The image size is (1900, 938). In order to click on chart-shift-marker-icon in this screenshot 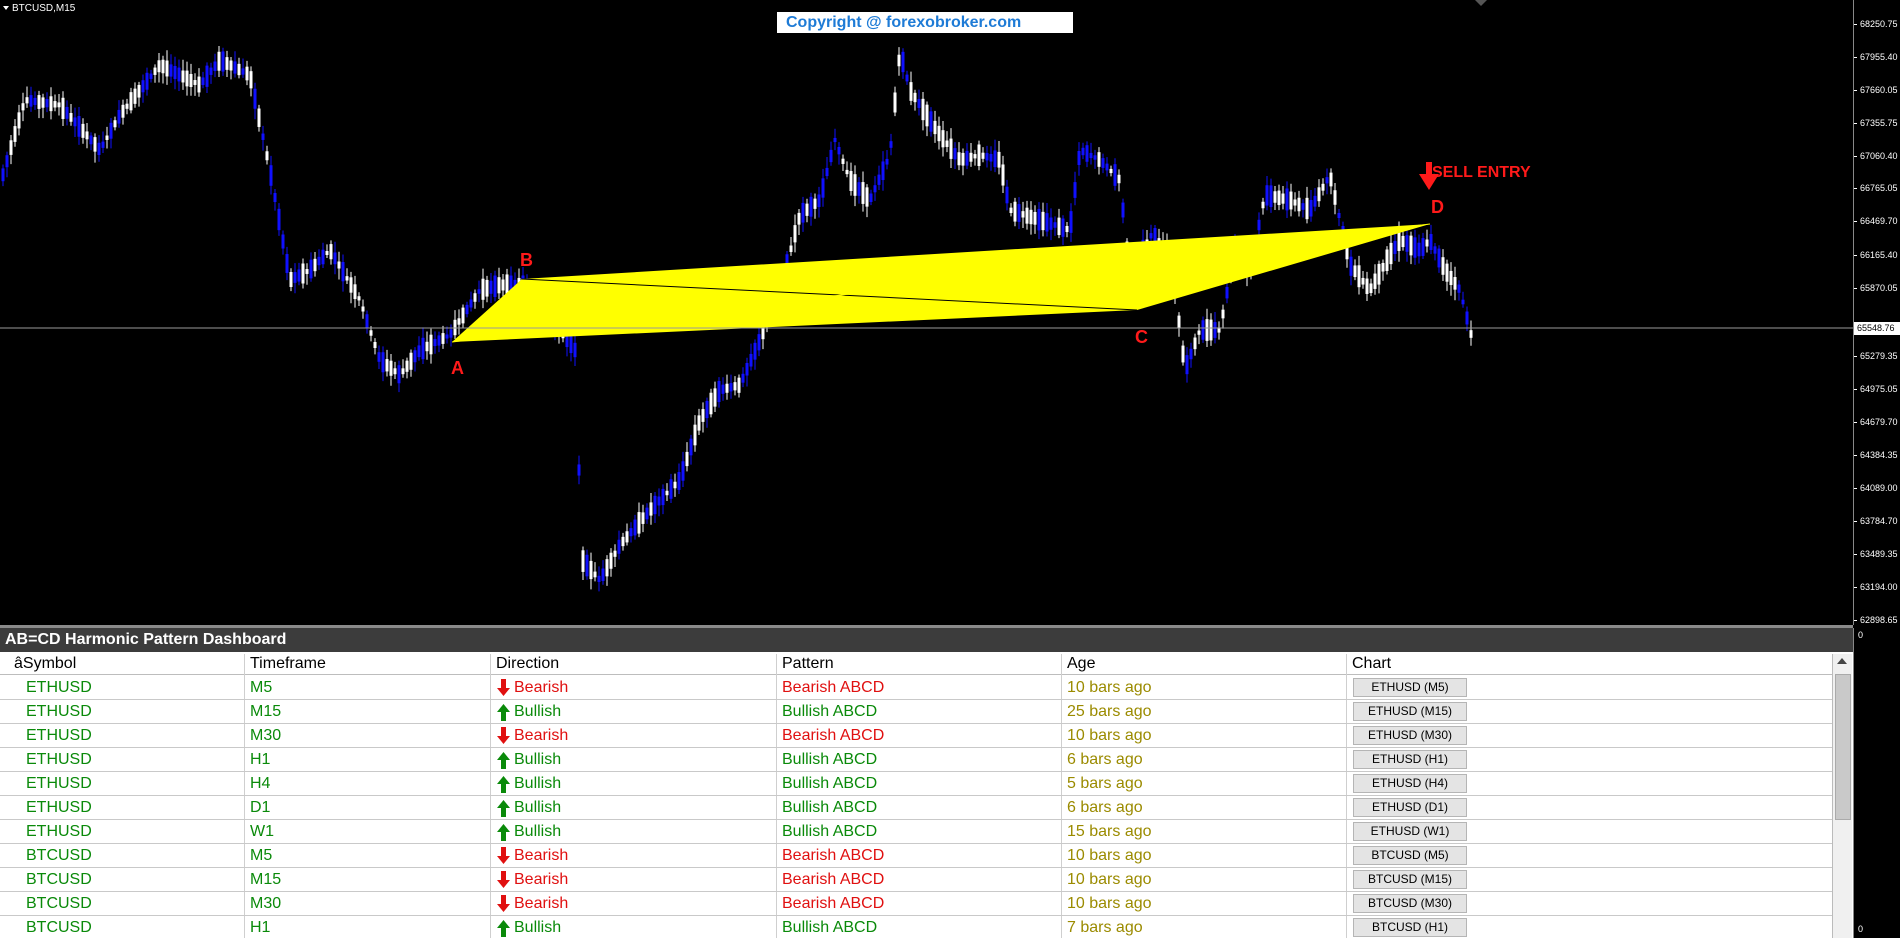, I will do `click(1481, 3)`.